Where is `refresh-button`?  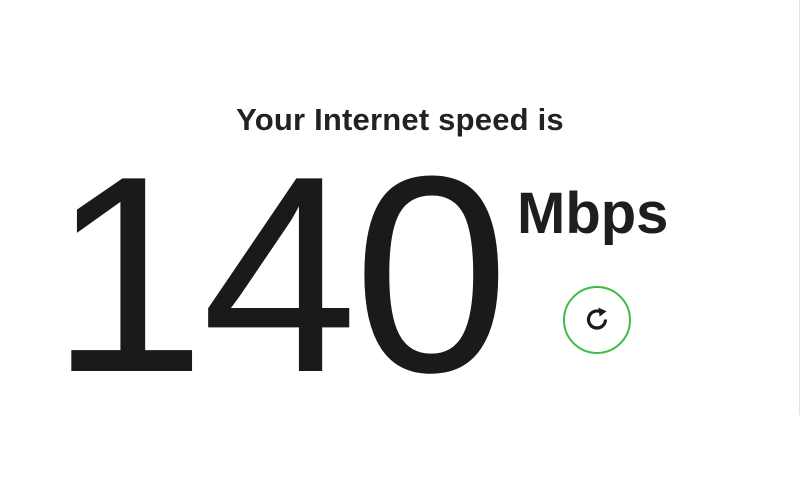 refresh-button is located at coordinates (597, 320).